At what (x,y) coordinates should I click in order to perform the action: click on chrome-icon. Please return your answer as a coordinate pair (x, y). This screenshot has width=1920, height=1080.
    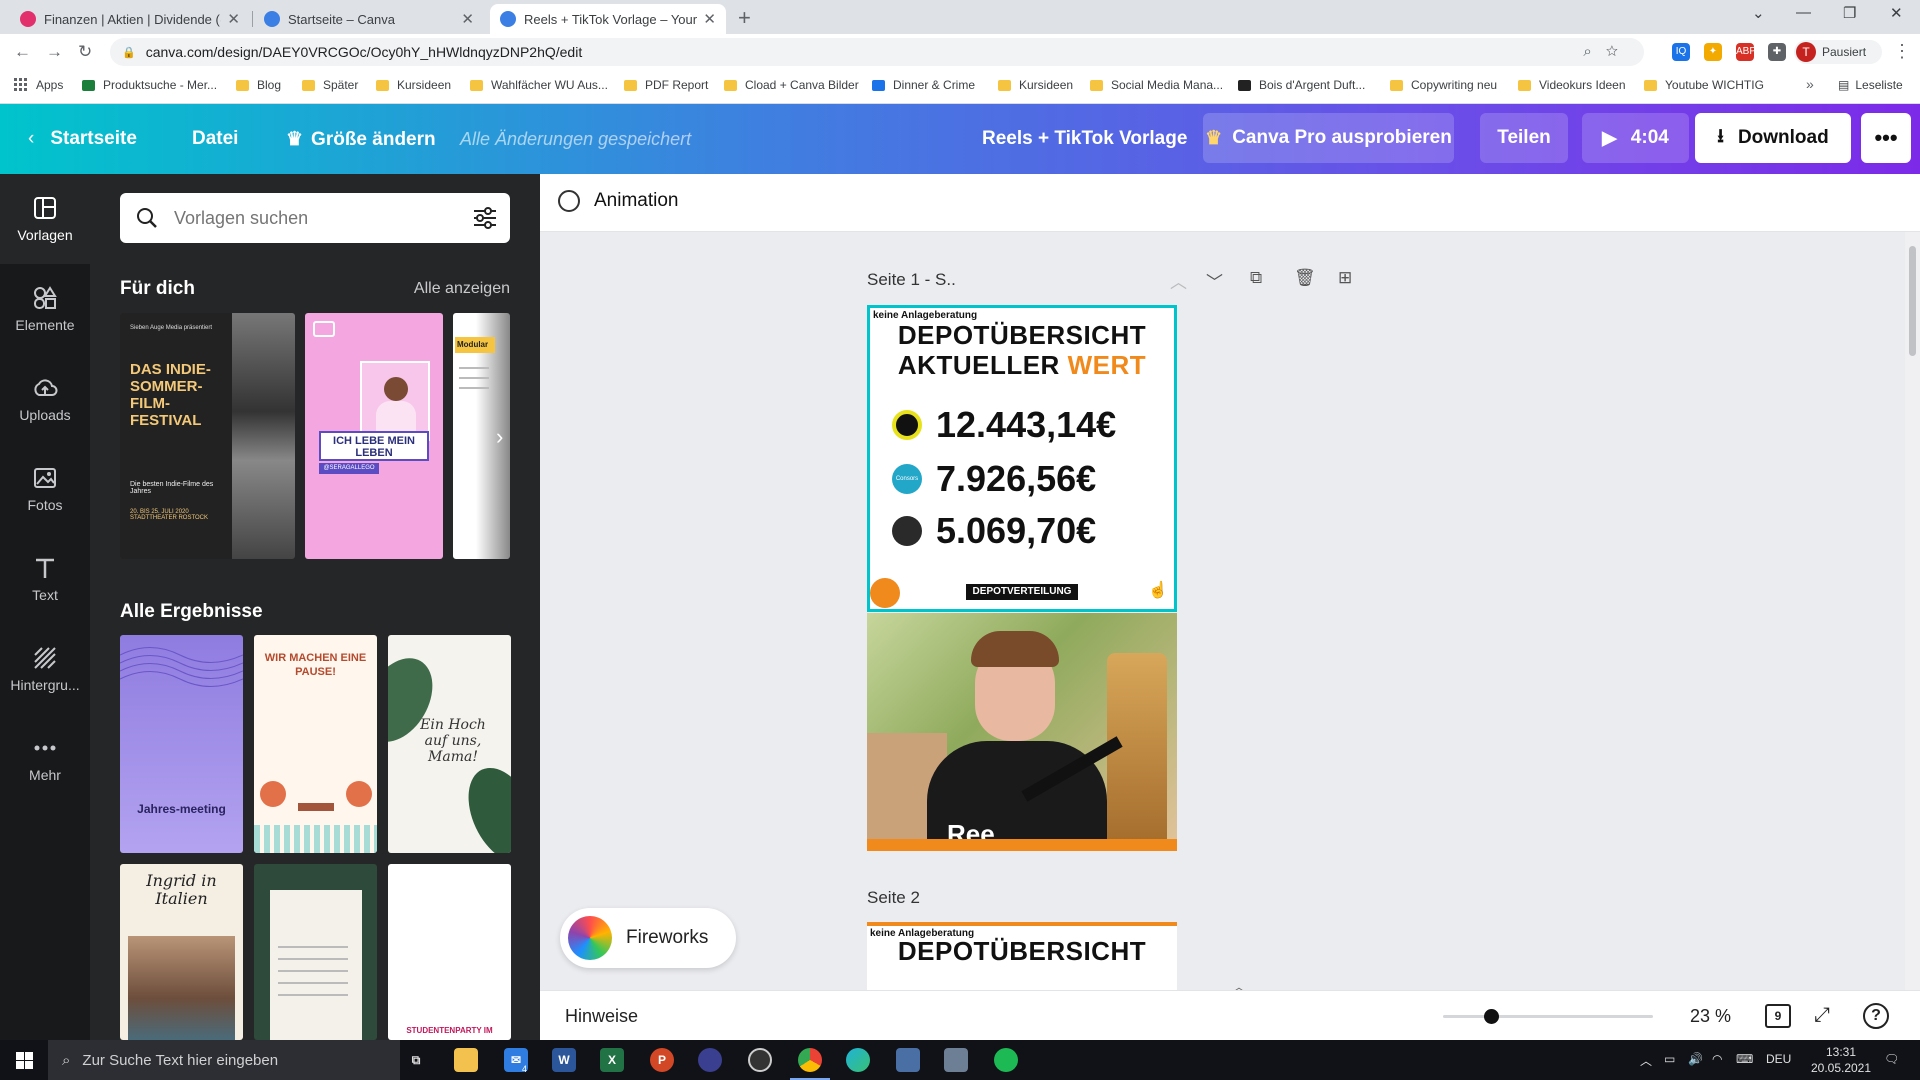
    Looking at the image, I should click on (810, 1064).